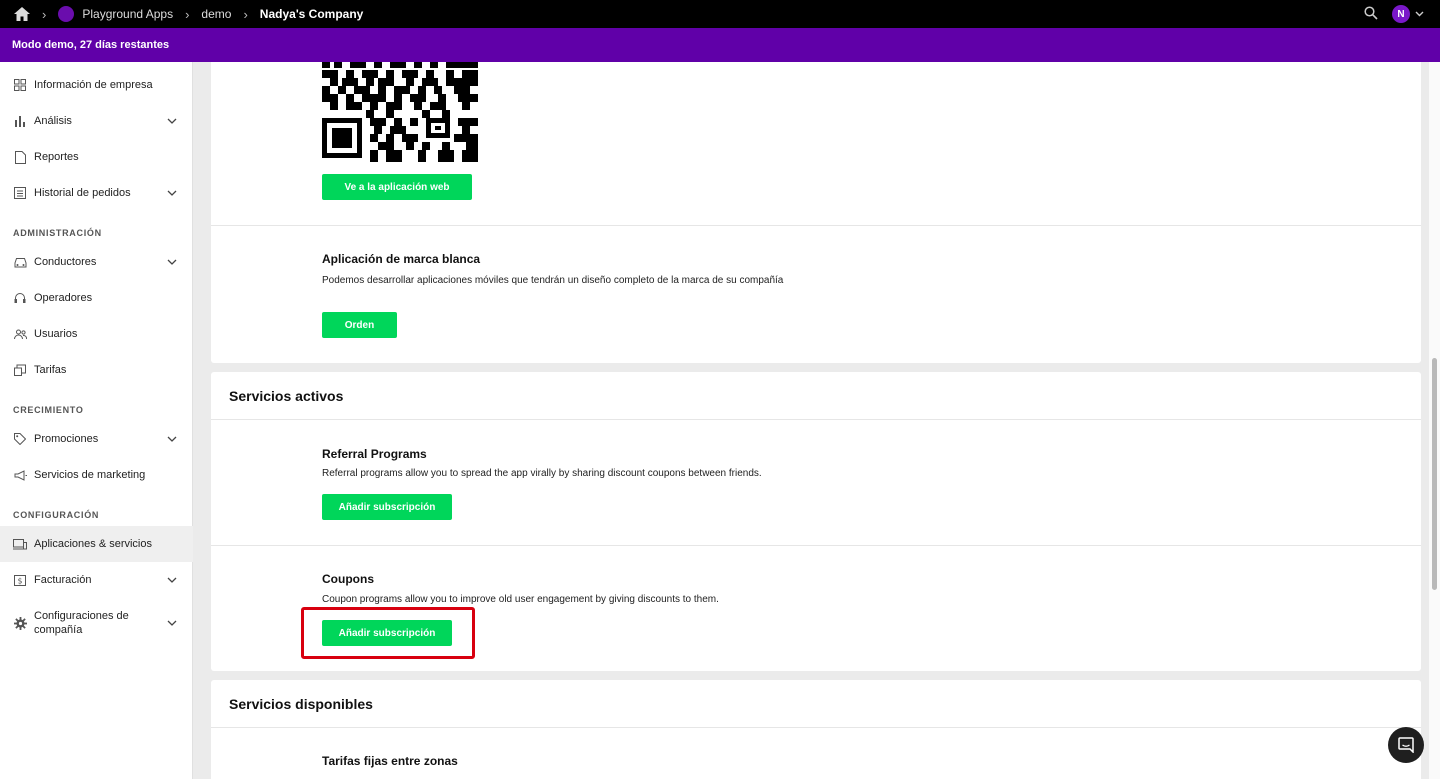 This screenshot has height=779, width=1440. What do you see at coordinates (96, 334) in the screenshot?
I see `sidebar-item-users: Usuarios` at bounding box center [96, 334].